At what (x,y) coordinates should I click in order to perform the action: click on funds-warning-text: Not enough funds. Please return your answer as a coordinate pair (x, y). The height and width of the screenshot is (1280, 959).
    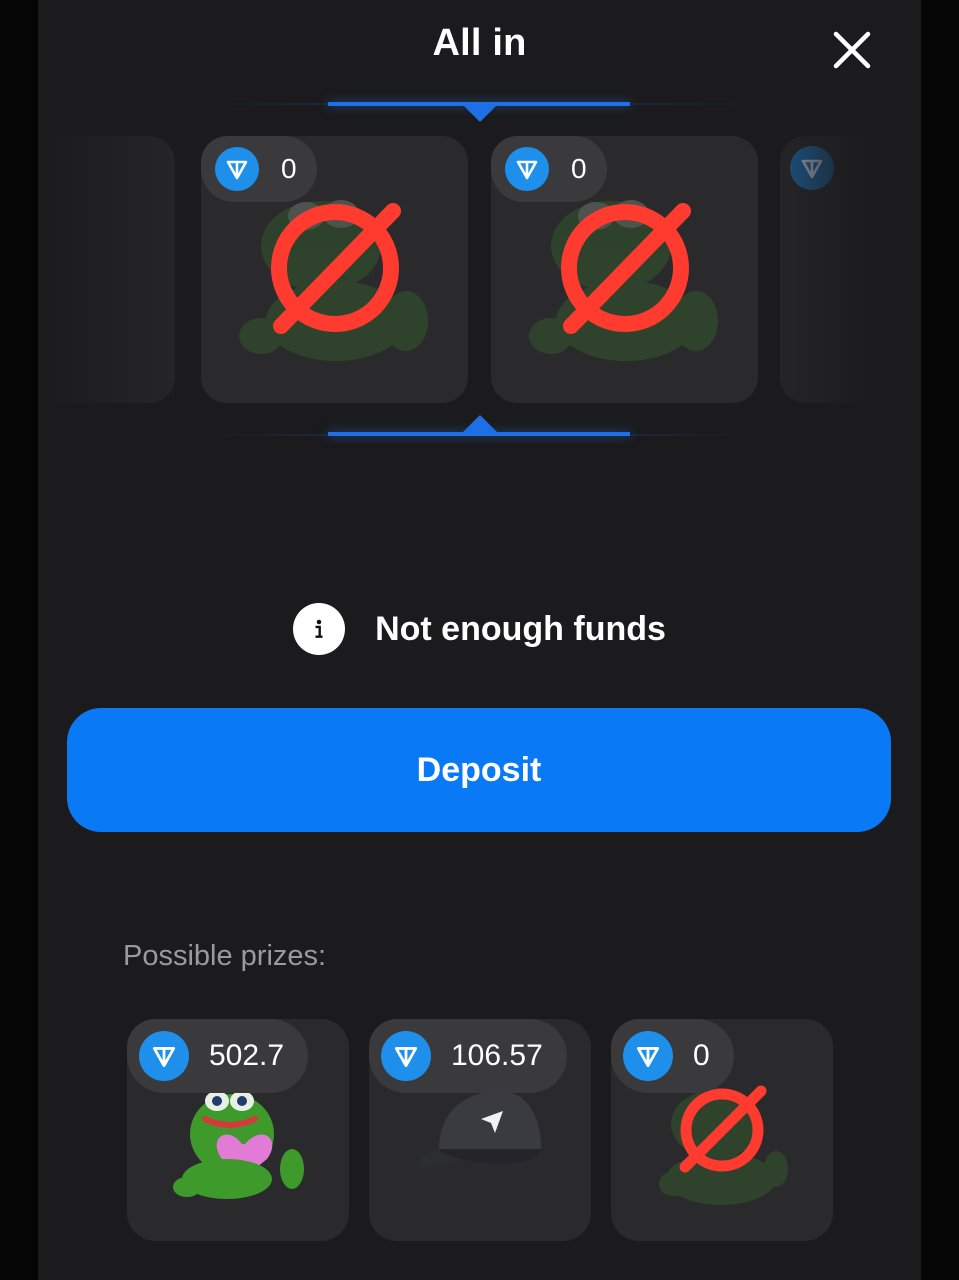
    Looking at the image, I should click on (520, 628).